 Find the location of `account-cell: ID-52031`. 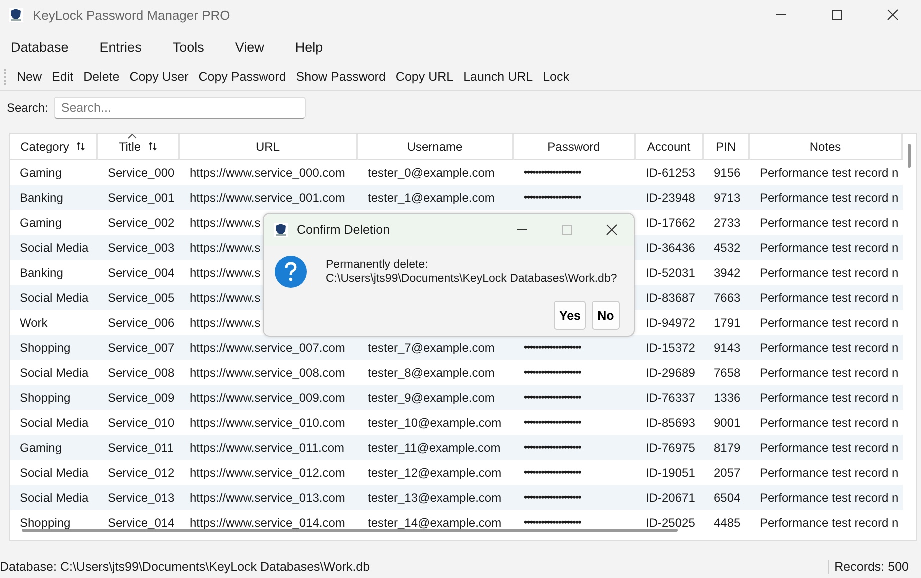

account-cell: ID-52031 is located at coordinates (671, 273).